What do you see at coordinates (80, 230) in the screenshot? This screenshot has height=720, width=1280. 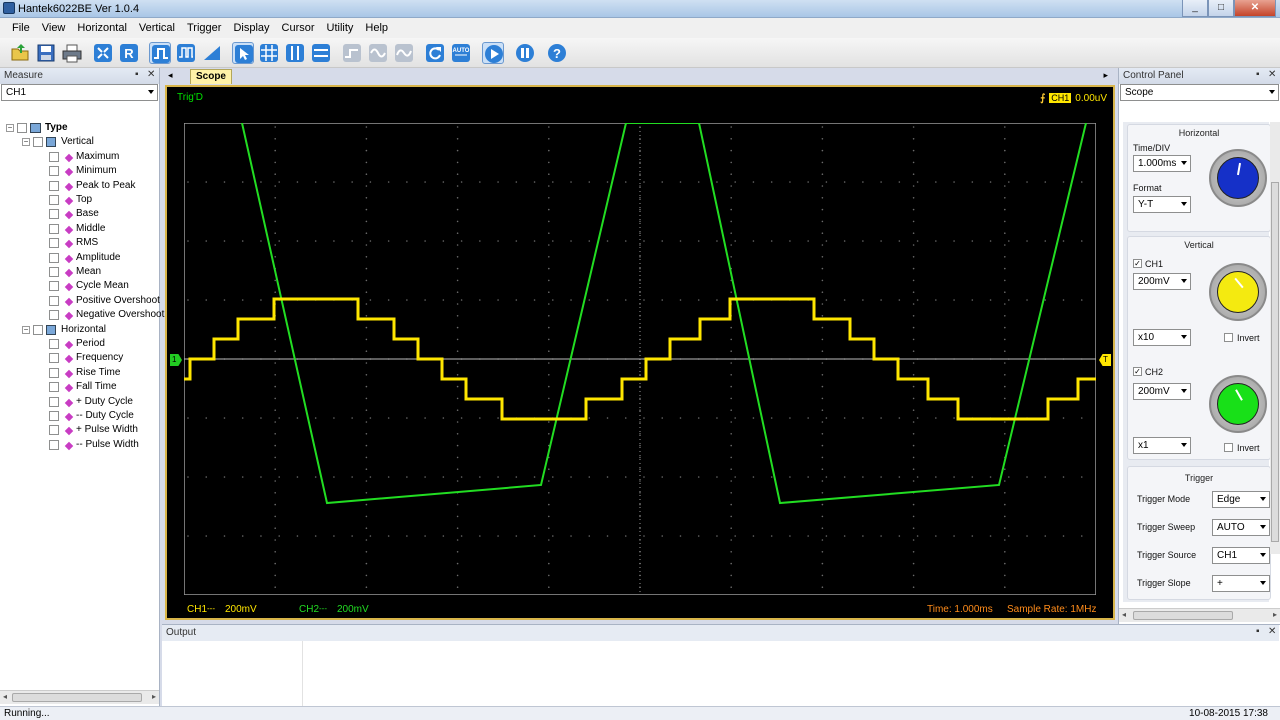 I see `measure-item: Middle` at bounding box center [80, 230].